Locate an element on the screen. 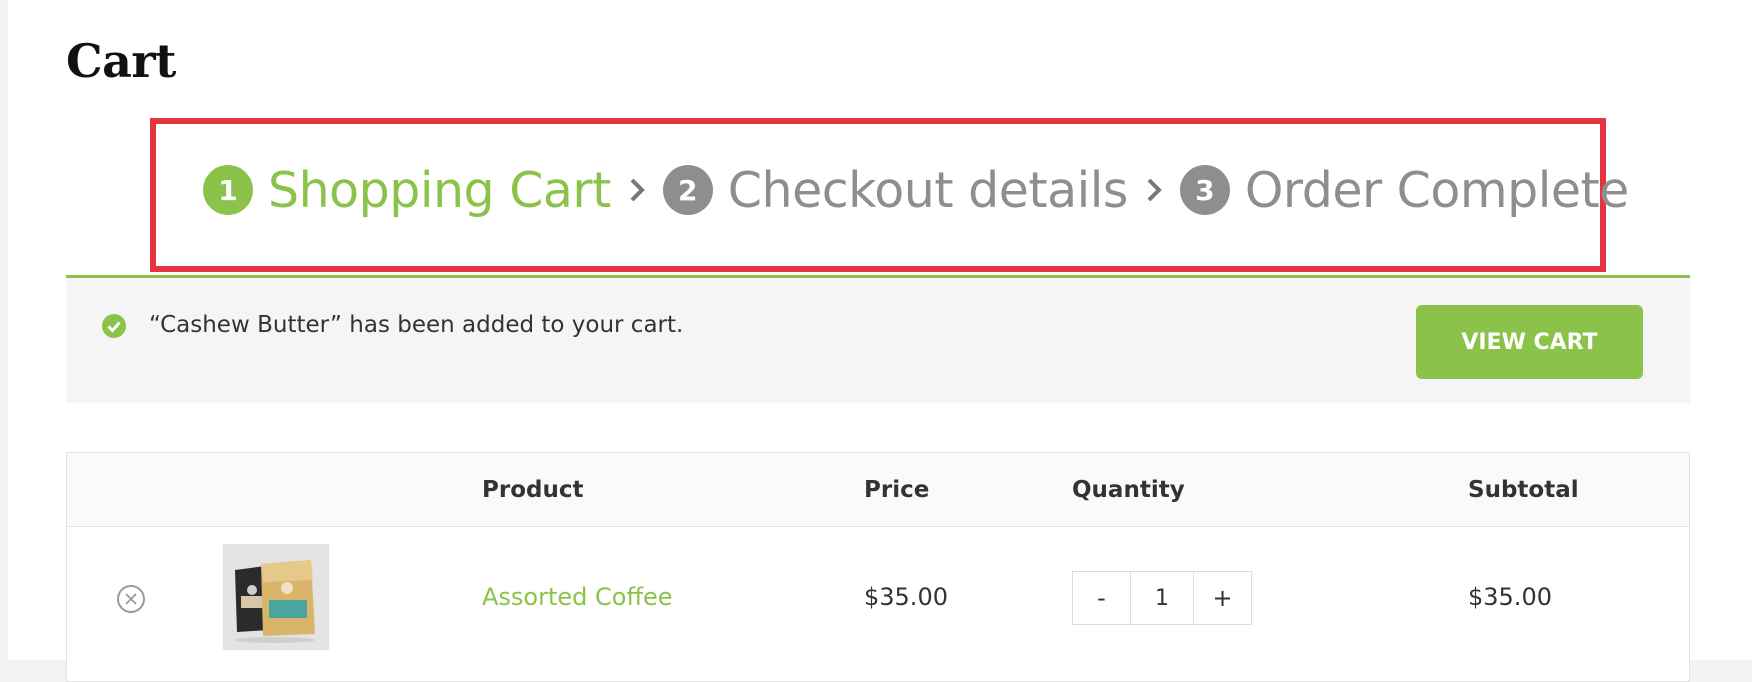 The height and width of the screenshot is (682, 1752). step-label: Checkout details is located at coordinates (928, 190).